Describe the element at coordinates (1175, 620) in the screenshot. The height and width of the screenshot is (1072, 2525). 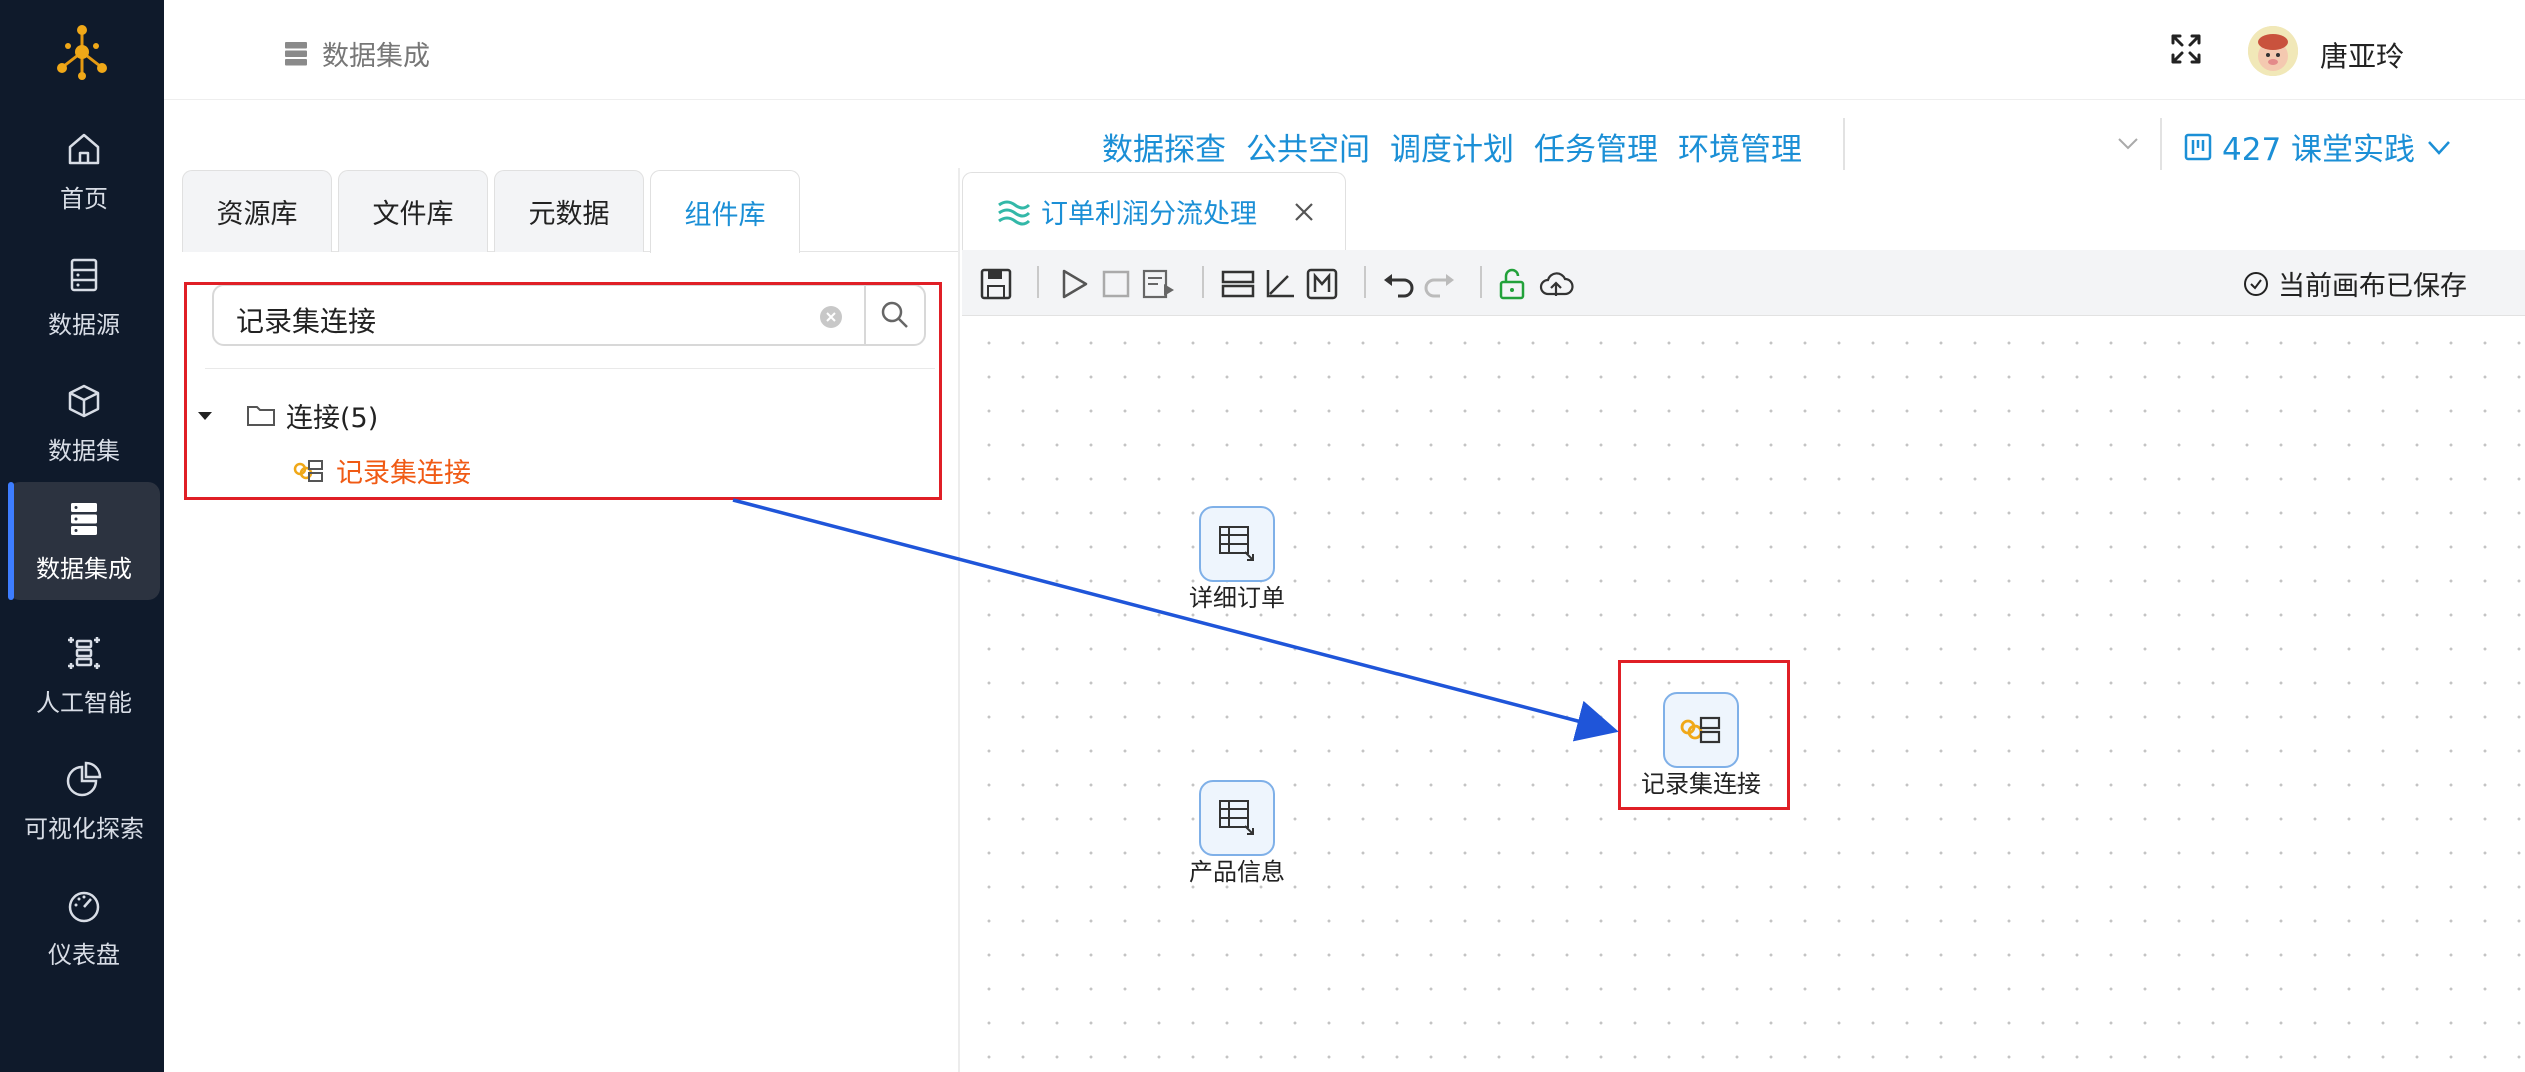
I see `annotation-arrow` at that location.